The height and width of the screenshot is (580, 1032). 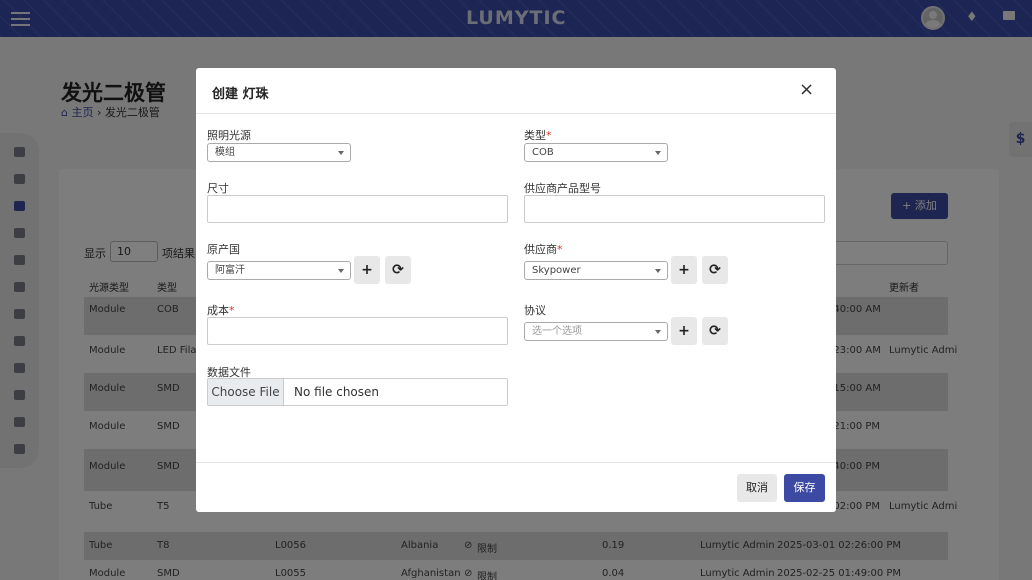 I want to click on protocol-label: 协议, so click(x=535, y=310).